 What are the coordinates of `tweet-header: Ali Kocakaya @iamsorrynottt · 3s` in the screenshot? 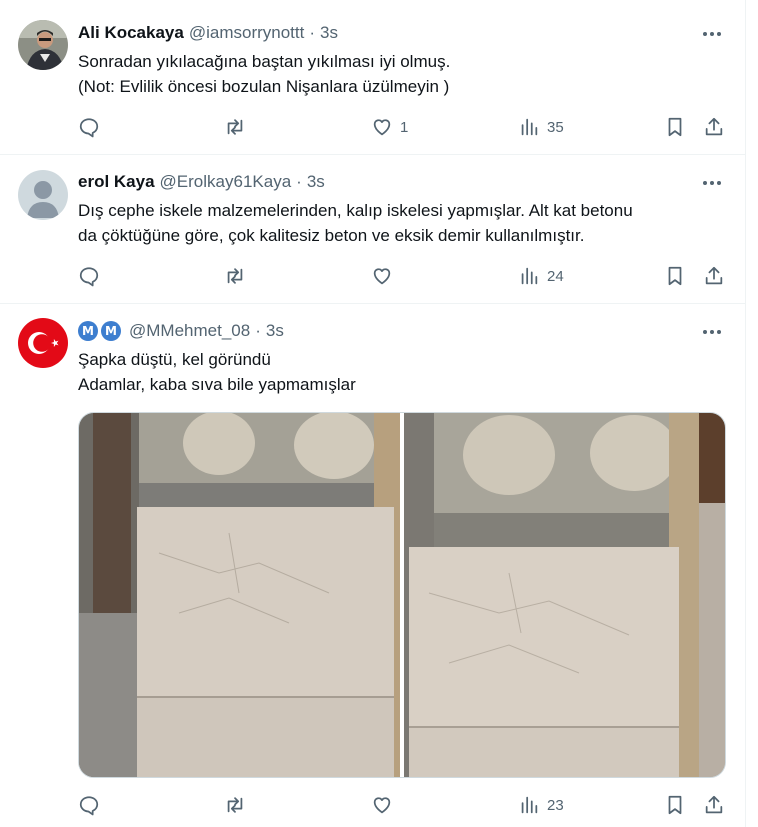 It's located at (208, 33).